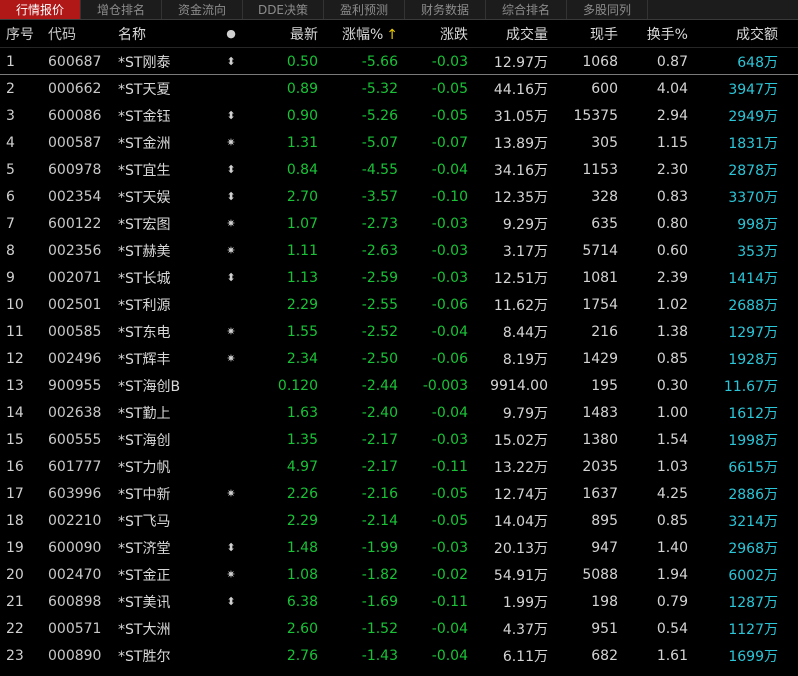 The height and width of the screenshot is (676, 798). What do you see at coordinates (600, 574) in the screenshot?
I see `row-hand: 5088` at bounding box center [600, 574].